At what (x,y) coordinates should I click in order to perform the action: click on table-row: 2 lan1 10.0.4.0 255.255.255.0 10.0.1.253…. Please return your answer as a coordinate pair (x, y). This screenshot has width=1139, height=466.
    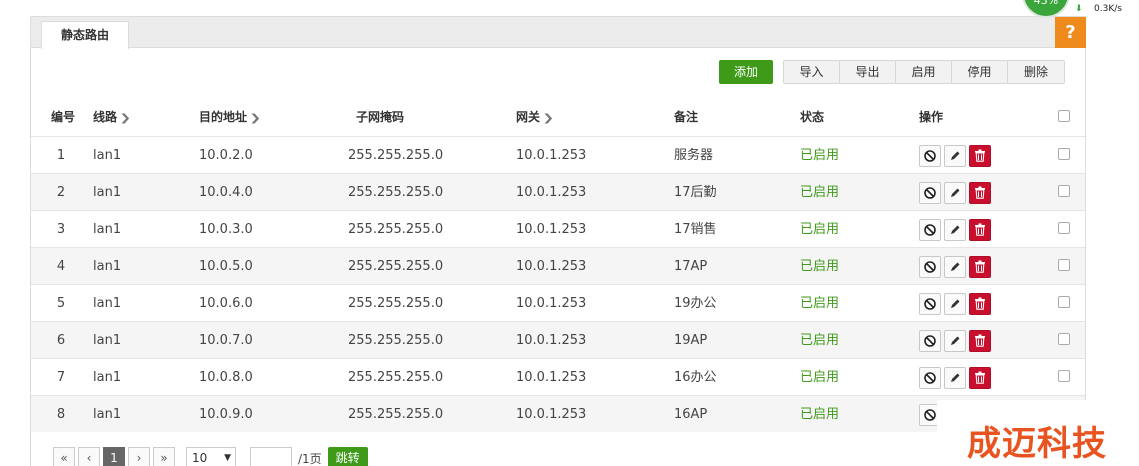
    Looking at the image, I should click on (558, 191).